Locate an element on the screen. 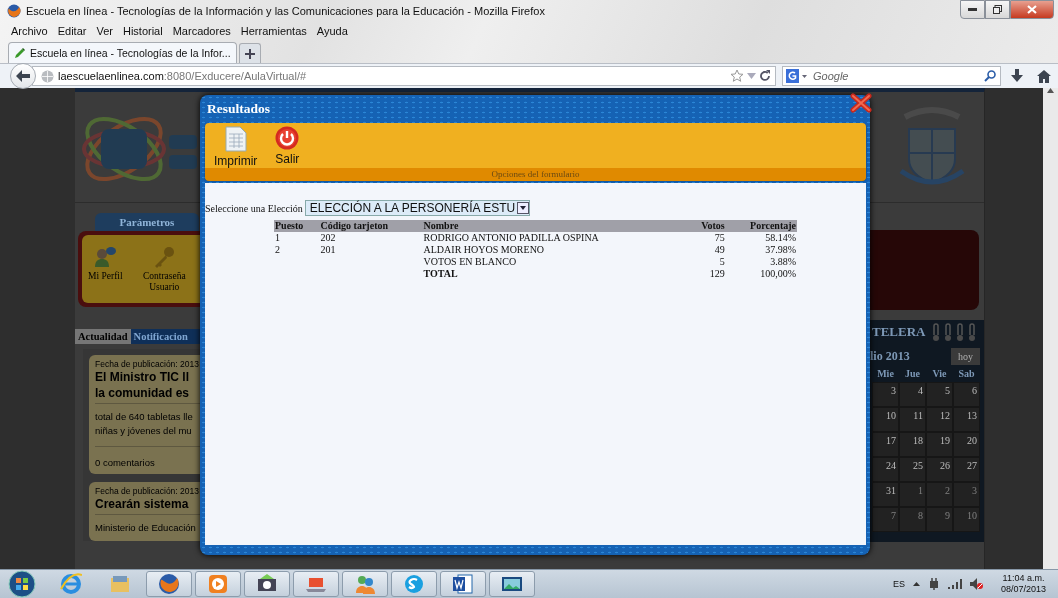 The height and width of the screenshot is (598, 1058). close-icon is located at coordinates (861, 103).